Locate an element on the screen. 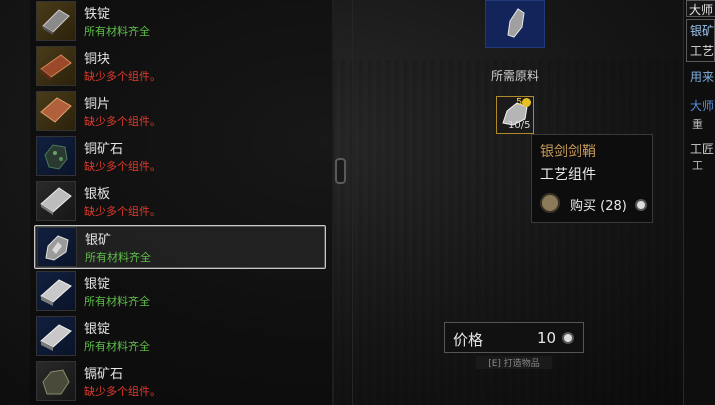 This screenshot has width=715, height=405. crafted-item-preview is located at coordinates (515, 24).